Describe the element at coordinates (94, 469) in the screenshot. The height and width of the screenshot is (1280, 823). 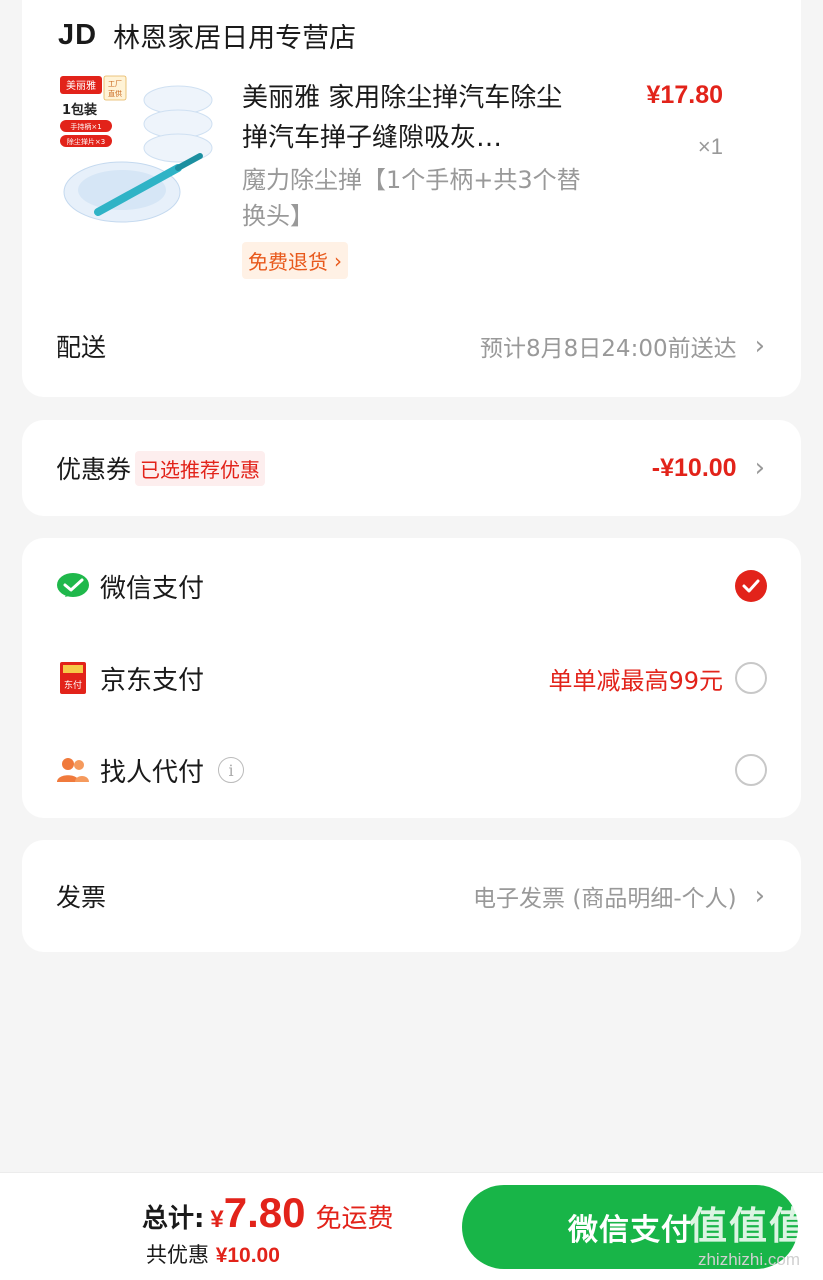
I see `coupon-label: 优惠券` at that location.